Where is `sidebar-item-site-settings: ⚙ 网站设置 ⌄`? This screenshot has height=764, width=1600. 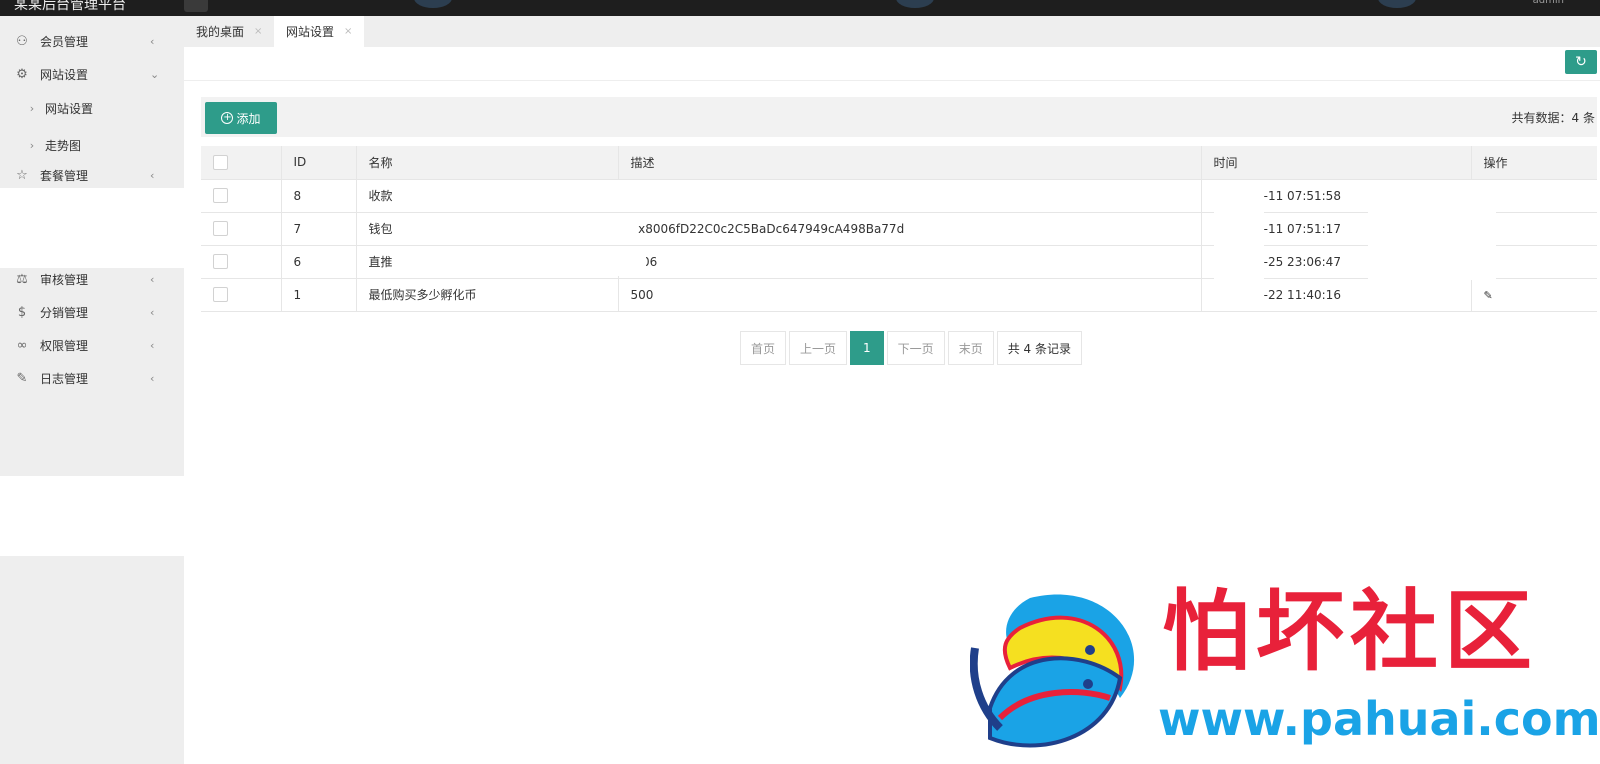 sidebar-item-site-settings: ⚙ 网站设置 ⌄ is located at coordinates (92, 74).